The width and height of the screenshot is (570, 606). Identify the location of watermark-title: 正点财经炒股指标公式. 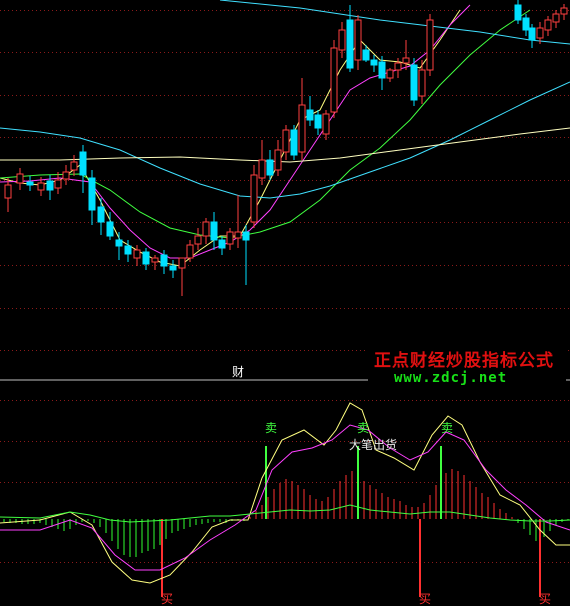
(464, 361).